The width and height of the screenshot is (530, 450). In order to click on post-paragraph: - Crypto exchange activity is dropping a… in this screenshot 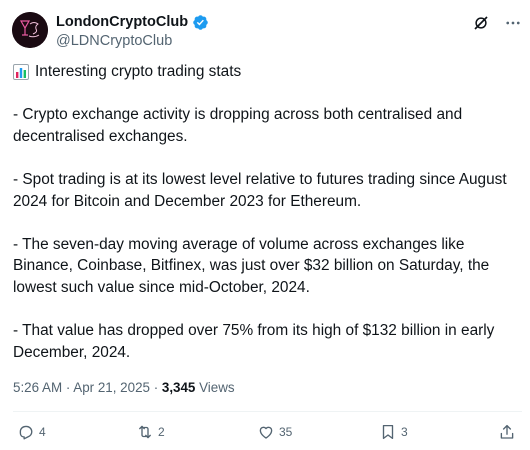, I will do `click(238, 125)`.